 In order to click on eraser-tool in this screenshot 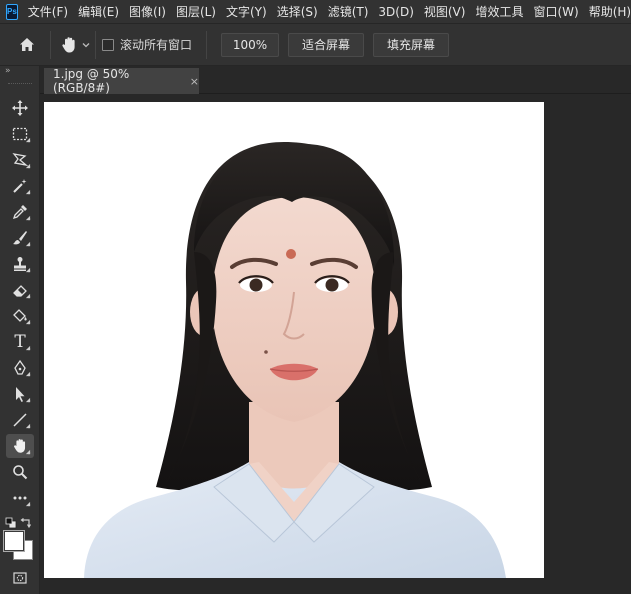, I will do `click(20, 290)`.